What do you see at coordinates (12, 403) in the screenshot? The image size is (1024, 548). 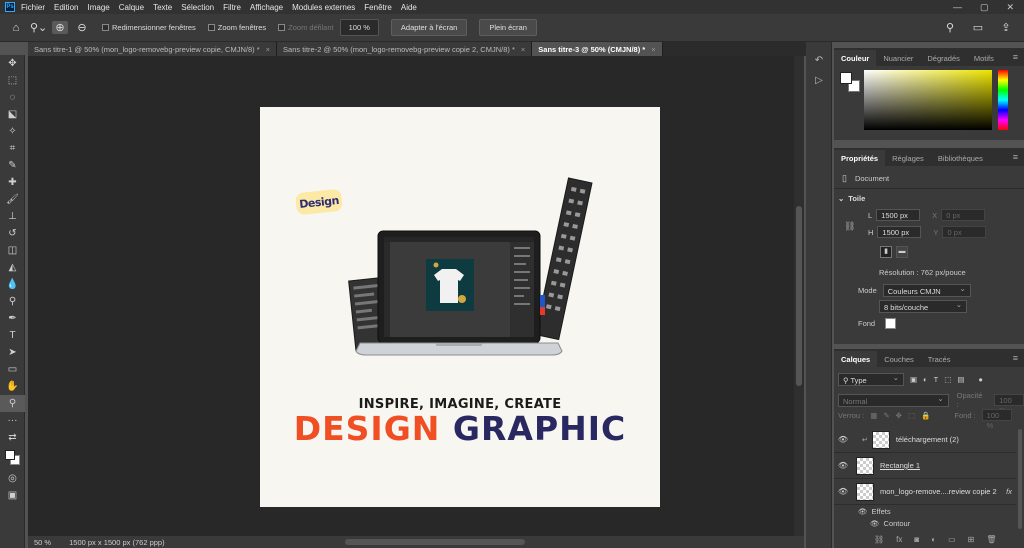 I see `zoom-tool-icon: ⚲` at bounding box center [12, 403].